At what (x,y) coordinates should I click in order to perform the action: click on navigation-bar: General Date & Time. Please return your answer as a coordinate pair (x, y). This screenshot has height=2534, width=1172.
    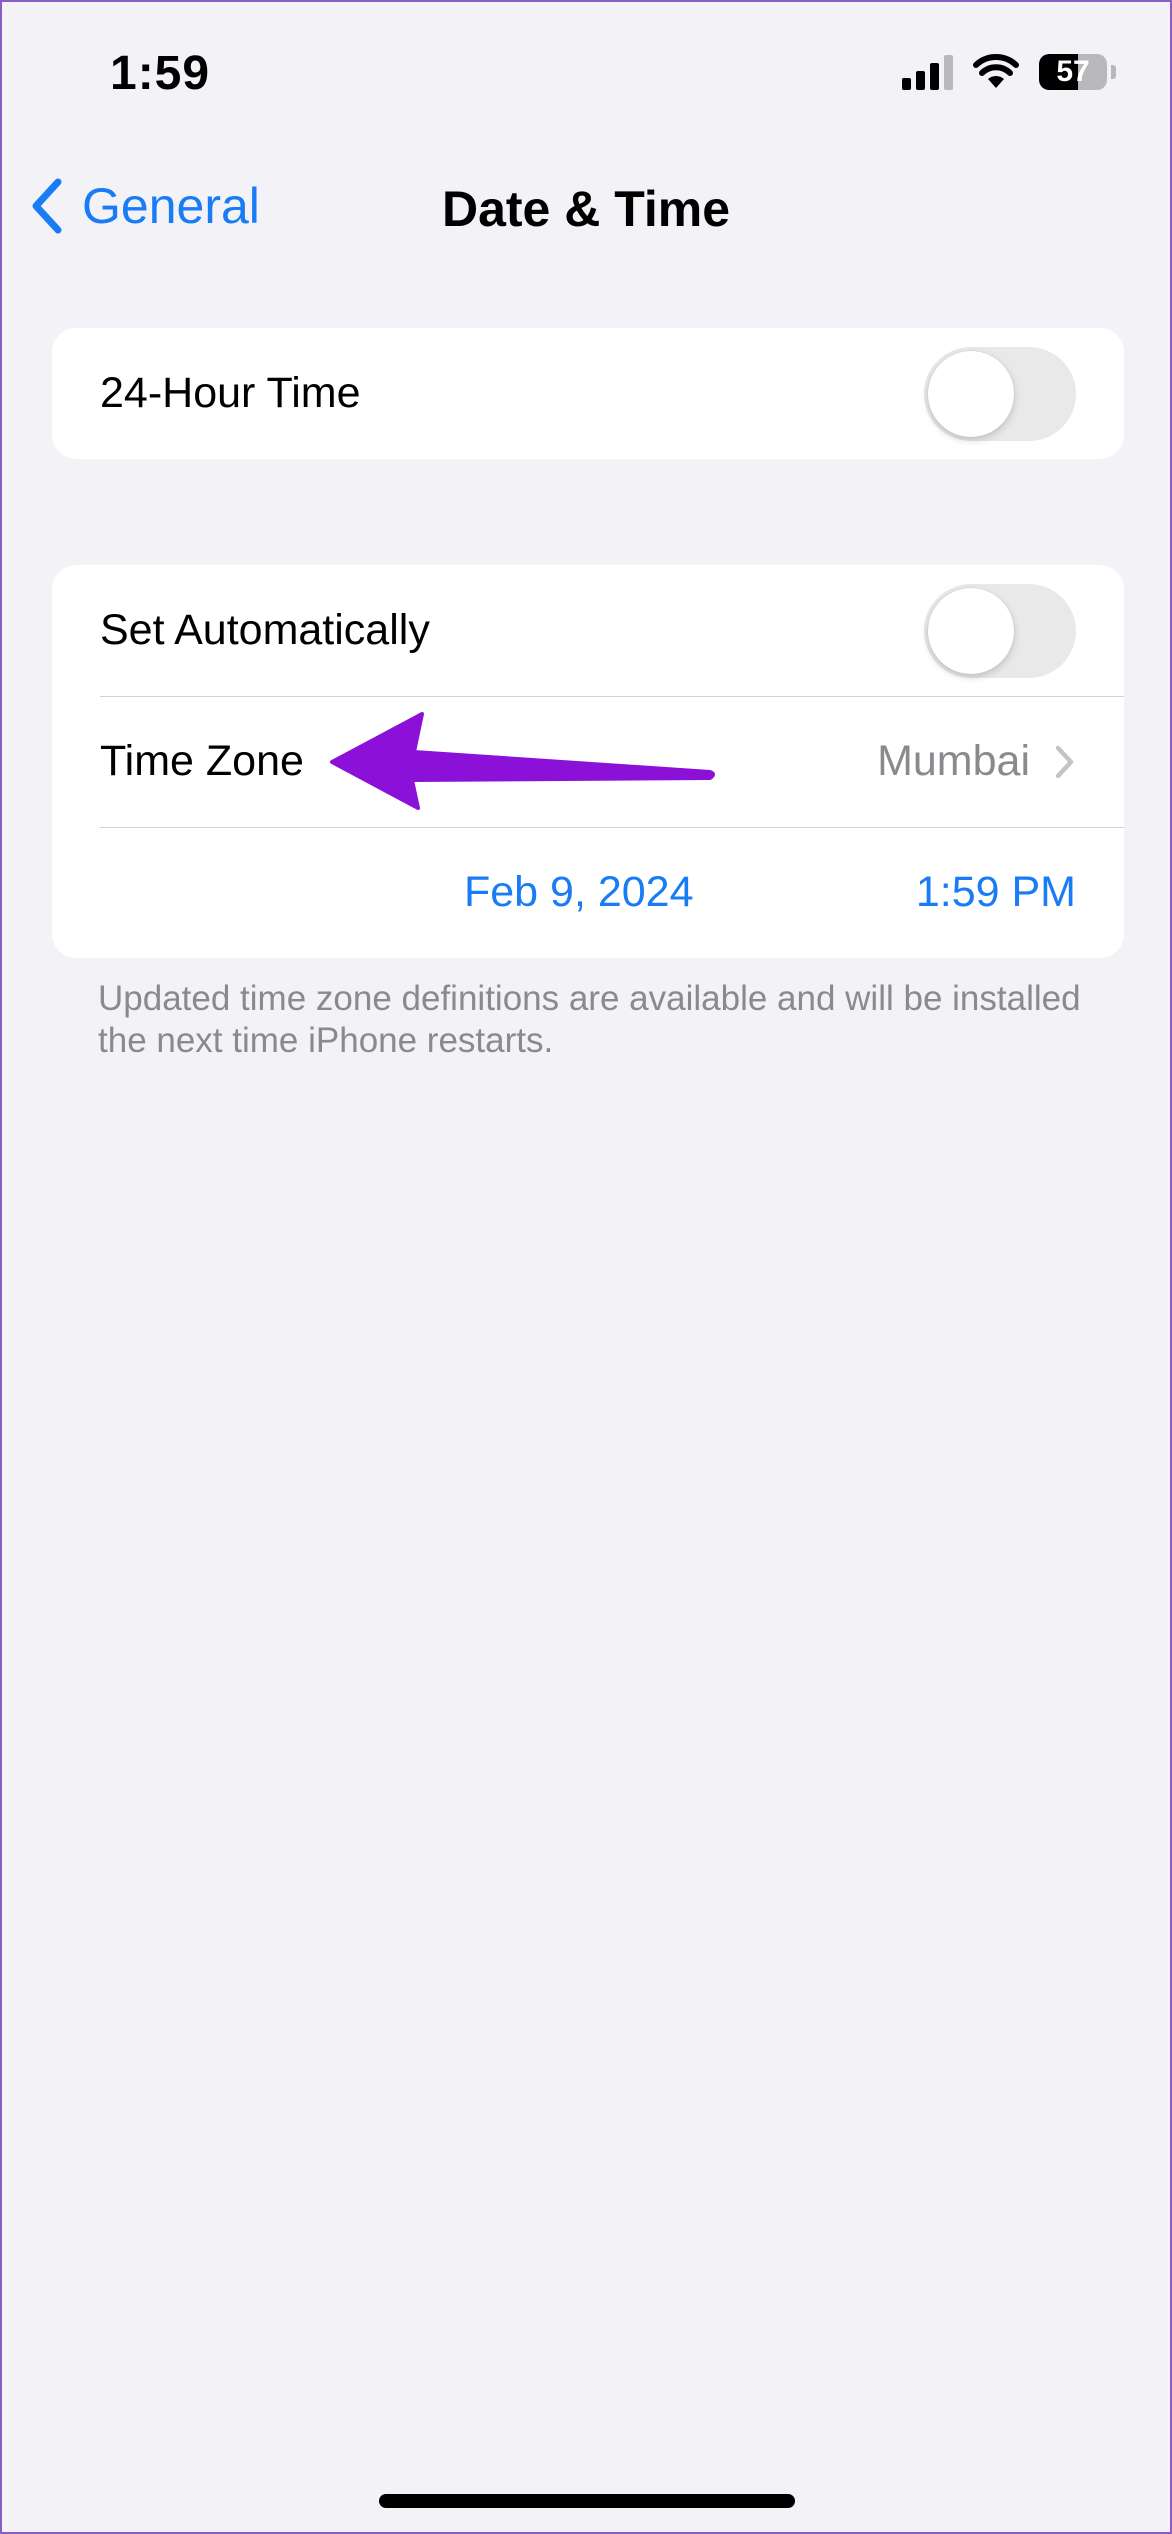
    Looking at the image, I should click on (586, 209).